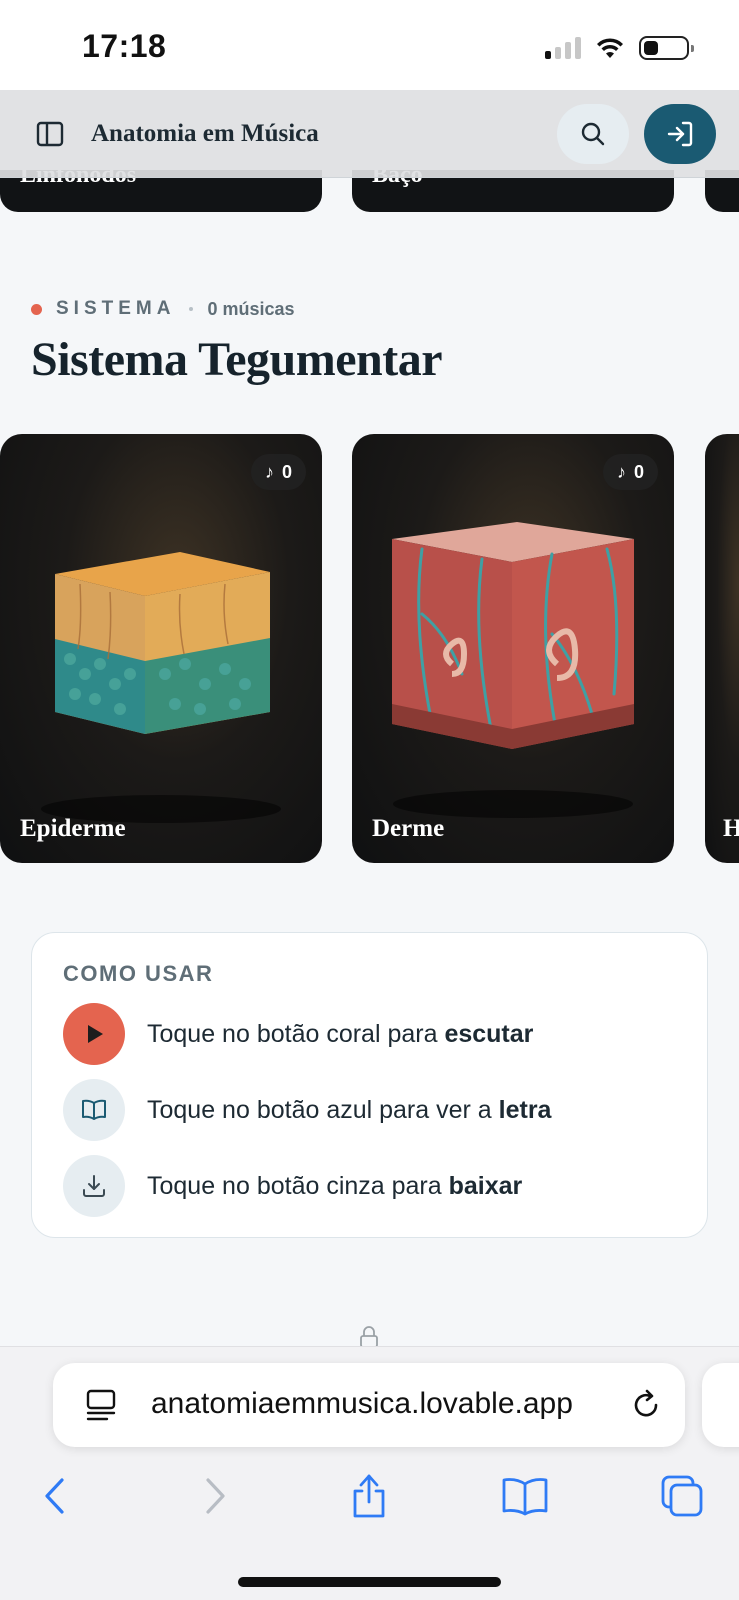 This screenshot has width=739, height=1600. I want to click on chevron-left-icon, so click(54, 1496).